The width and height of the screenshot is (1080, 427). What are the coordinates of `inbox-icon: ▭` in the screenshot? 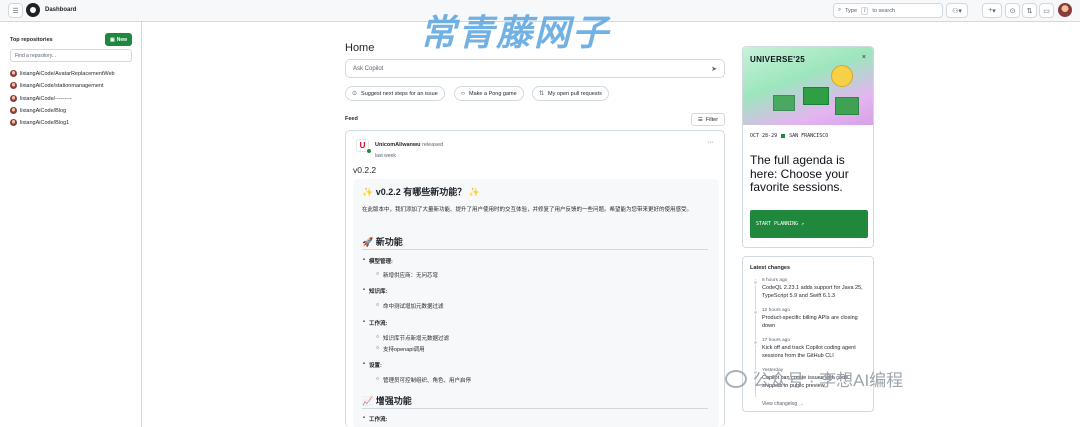 It's located at (1046, 10).